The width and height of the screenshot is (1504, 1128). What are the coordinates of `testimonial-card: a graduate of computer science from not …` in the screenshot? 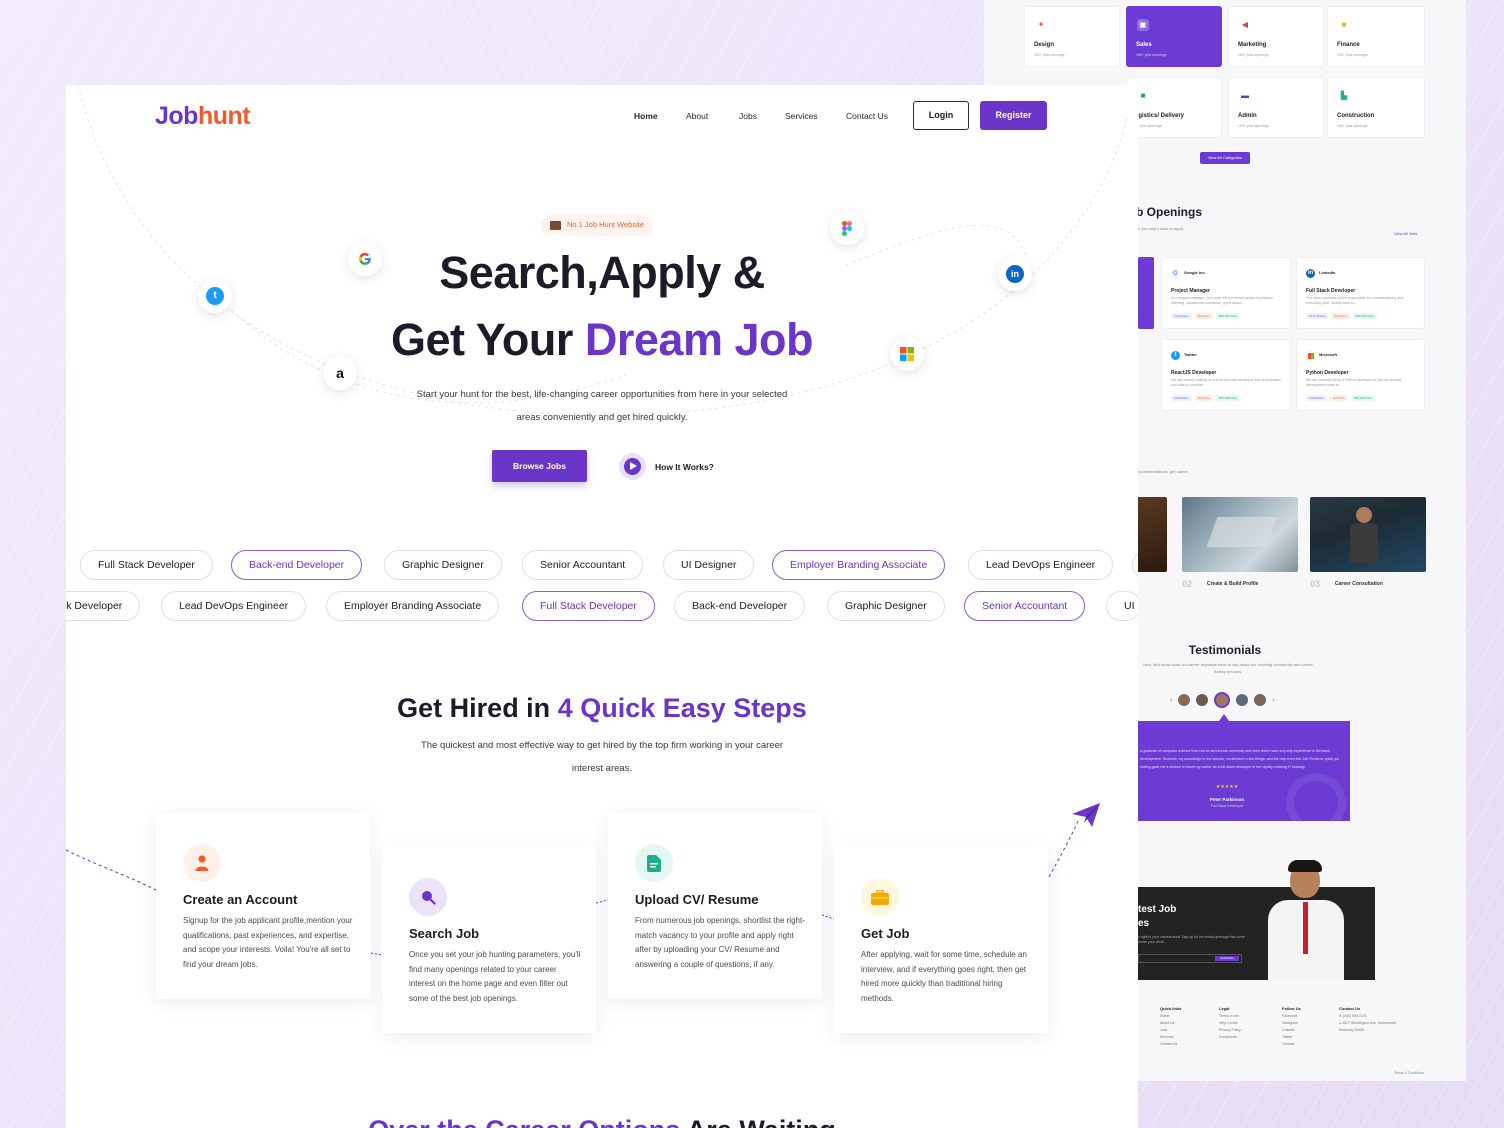 It's located at (1243, 777).